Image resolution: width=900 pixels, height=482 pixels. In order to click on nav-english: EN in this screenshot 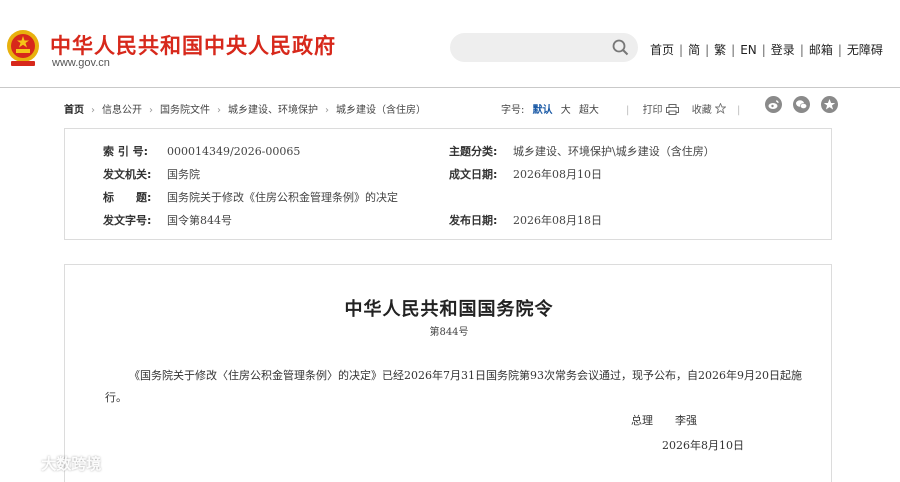, I will do `click(748, 50)`.